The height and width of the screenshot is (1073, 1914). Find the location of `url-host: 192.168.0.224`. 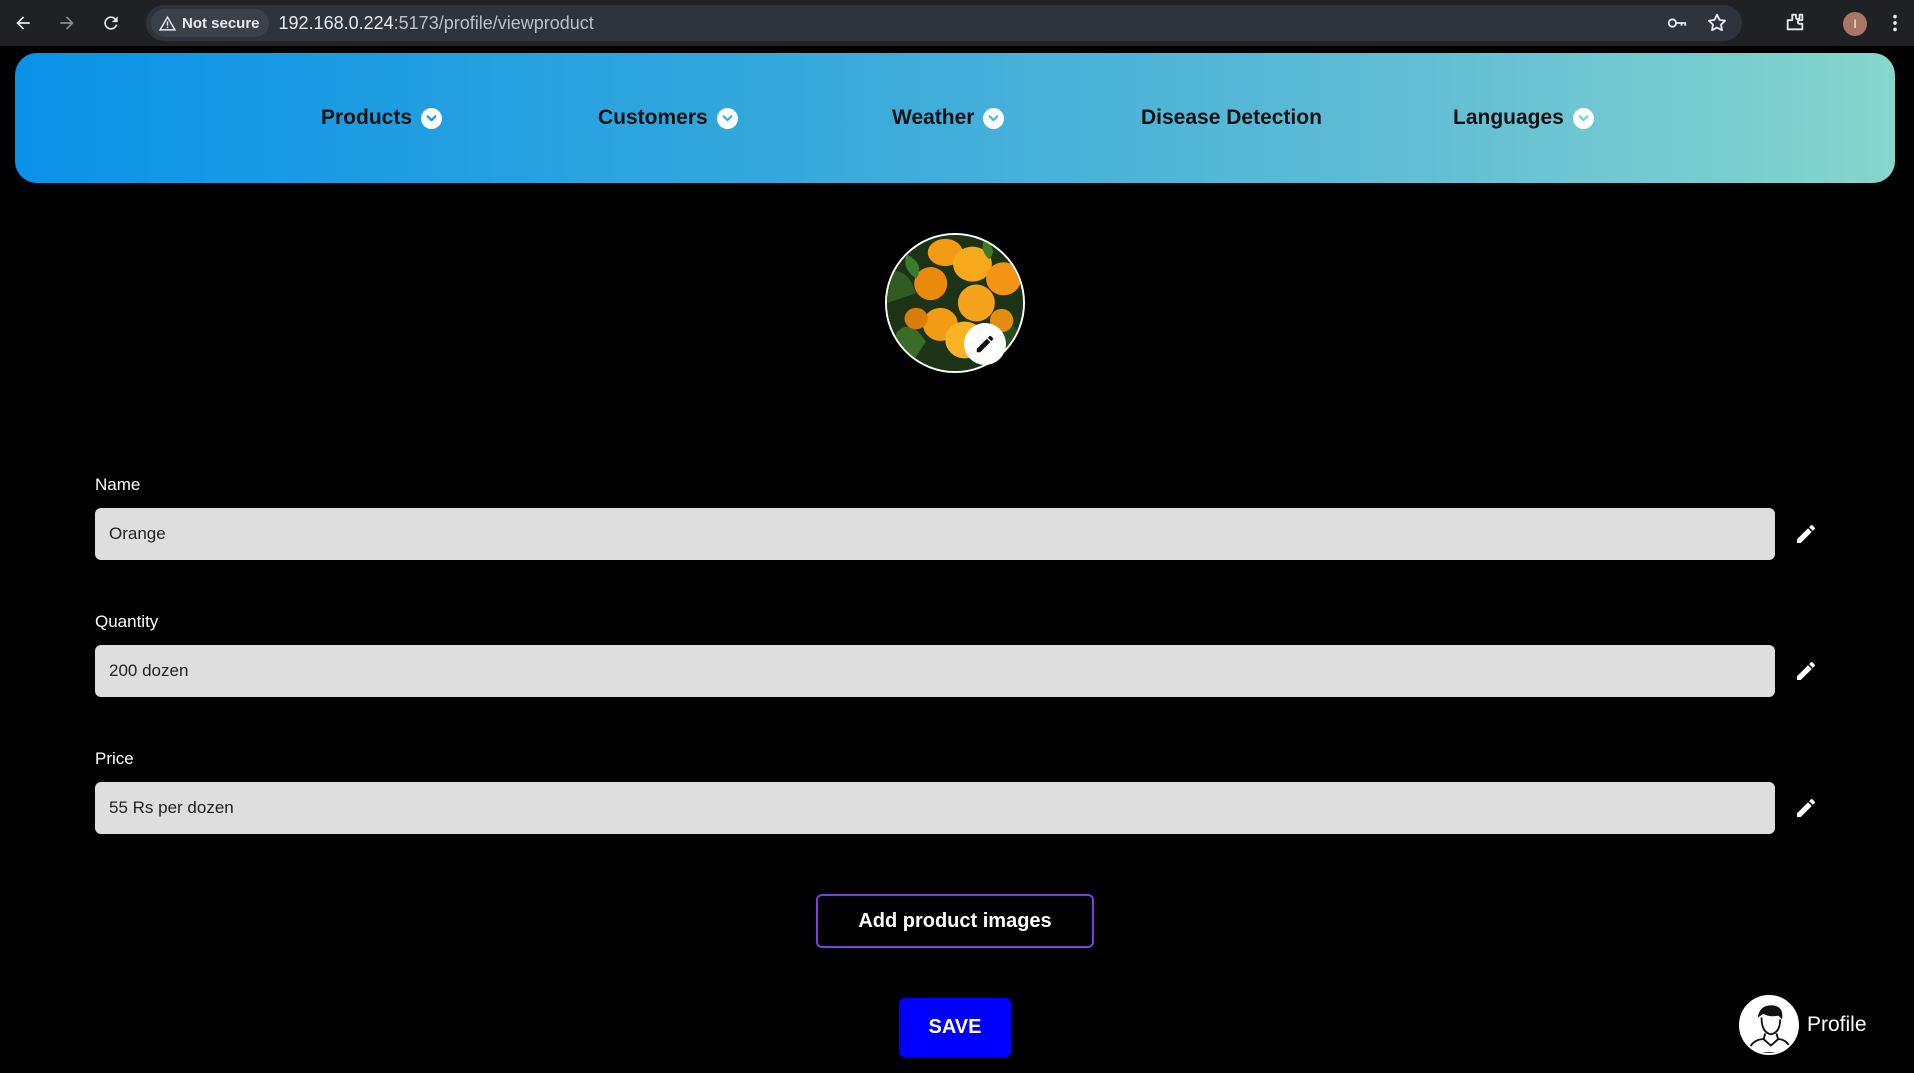

url-host: 192.168.0.224 is located at coordinates (336, 22).